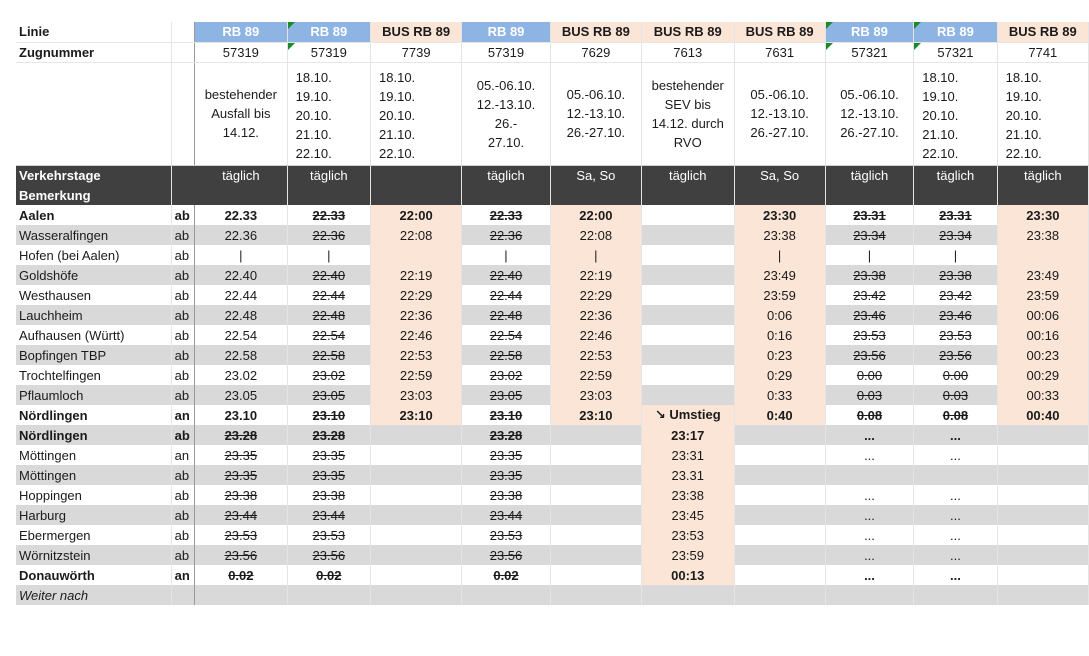 Image resolution: width=1089 pixels, height=656 pixels. Describe the element at coordinates (506, 114) in the screenshot. I see `operating-days-cell: 05.-06.10. 12.-13.10. 26.- 27.10.` at that location.